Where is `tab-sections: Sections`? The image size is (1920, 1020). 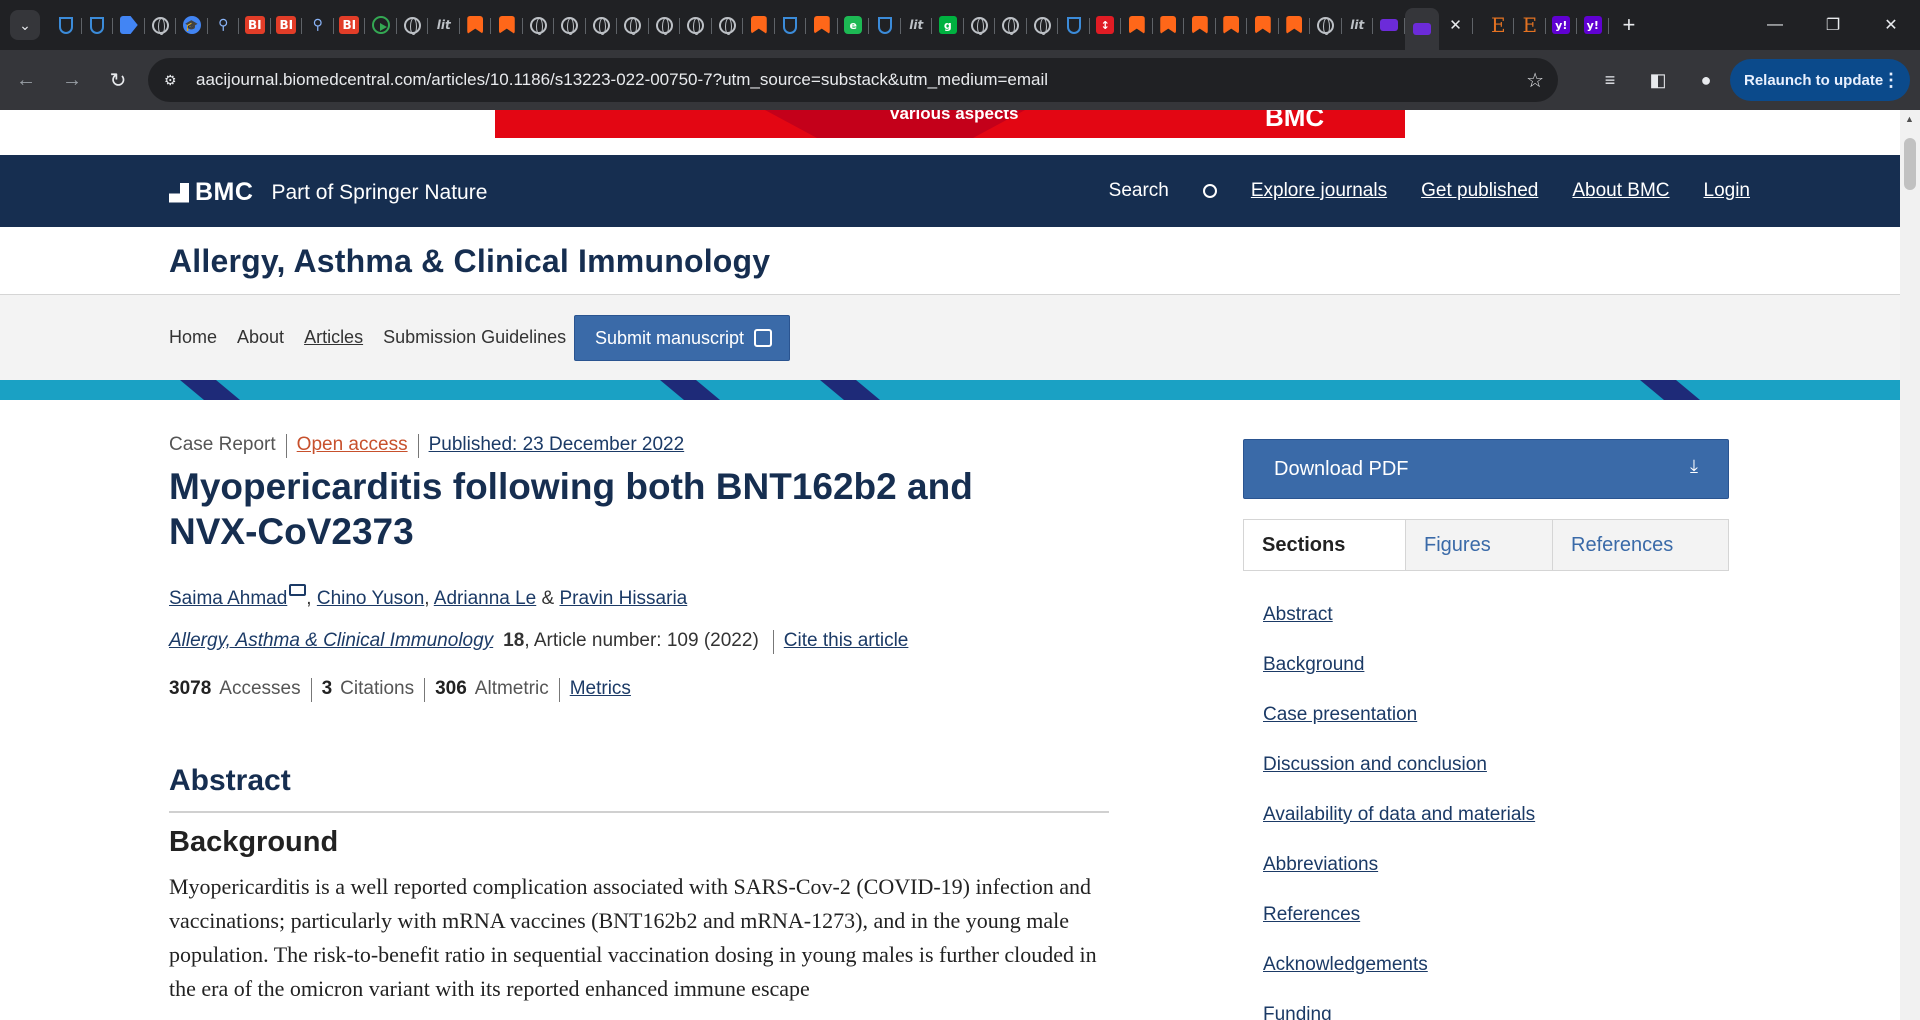
tab-sections: Sections is located at coordinates (1324, 545).